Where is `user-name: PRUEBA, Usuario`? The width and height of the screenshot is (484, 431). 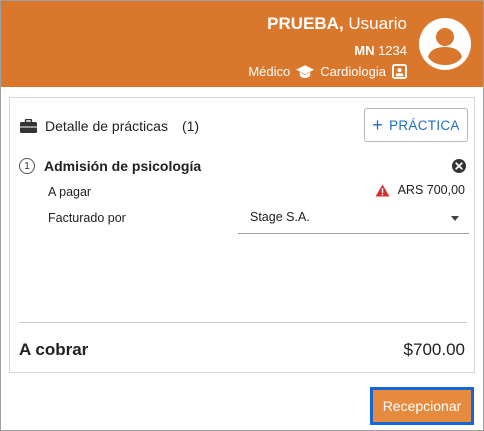
user-name: PRUEBA, Usuario is located at coordinates (337, 24).